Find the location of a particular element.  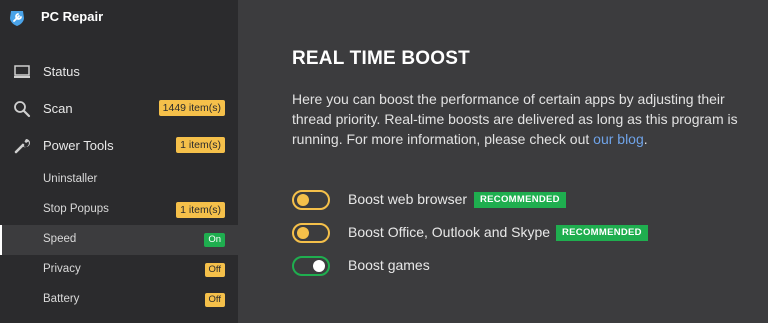

sidebar-item-label: Speed is located at coordinates (60, 239).